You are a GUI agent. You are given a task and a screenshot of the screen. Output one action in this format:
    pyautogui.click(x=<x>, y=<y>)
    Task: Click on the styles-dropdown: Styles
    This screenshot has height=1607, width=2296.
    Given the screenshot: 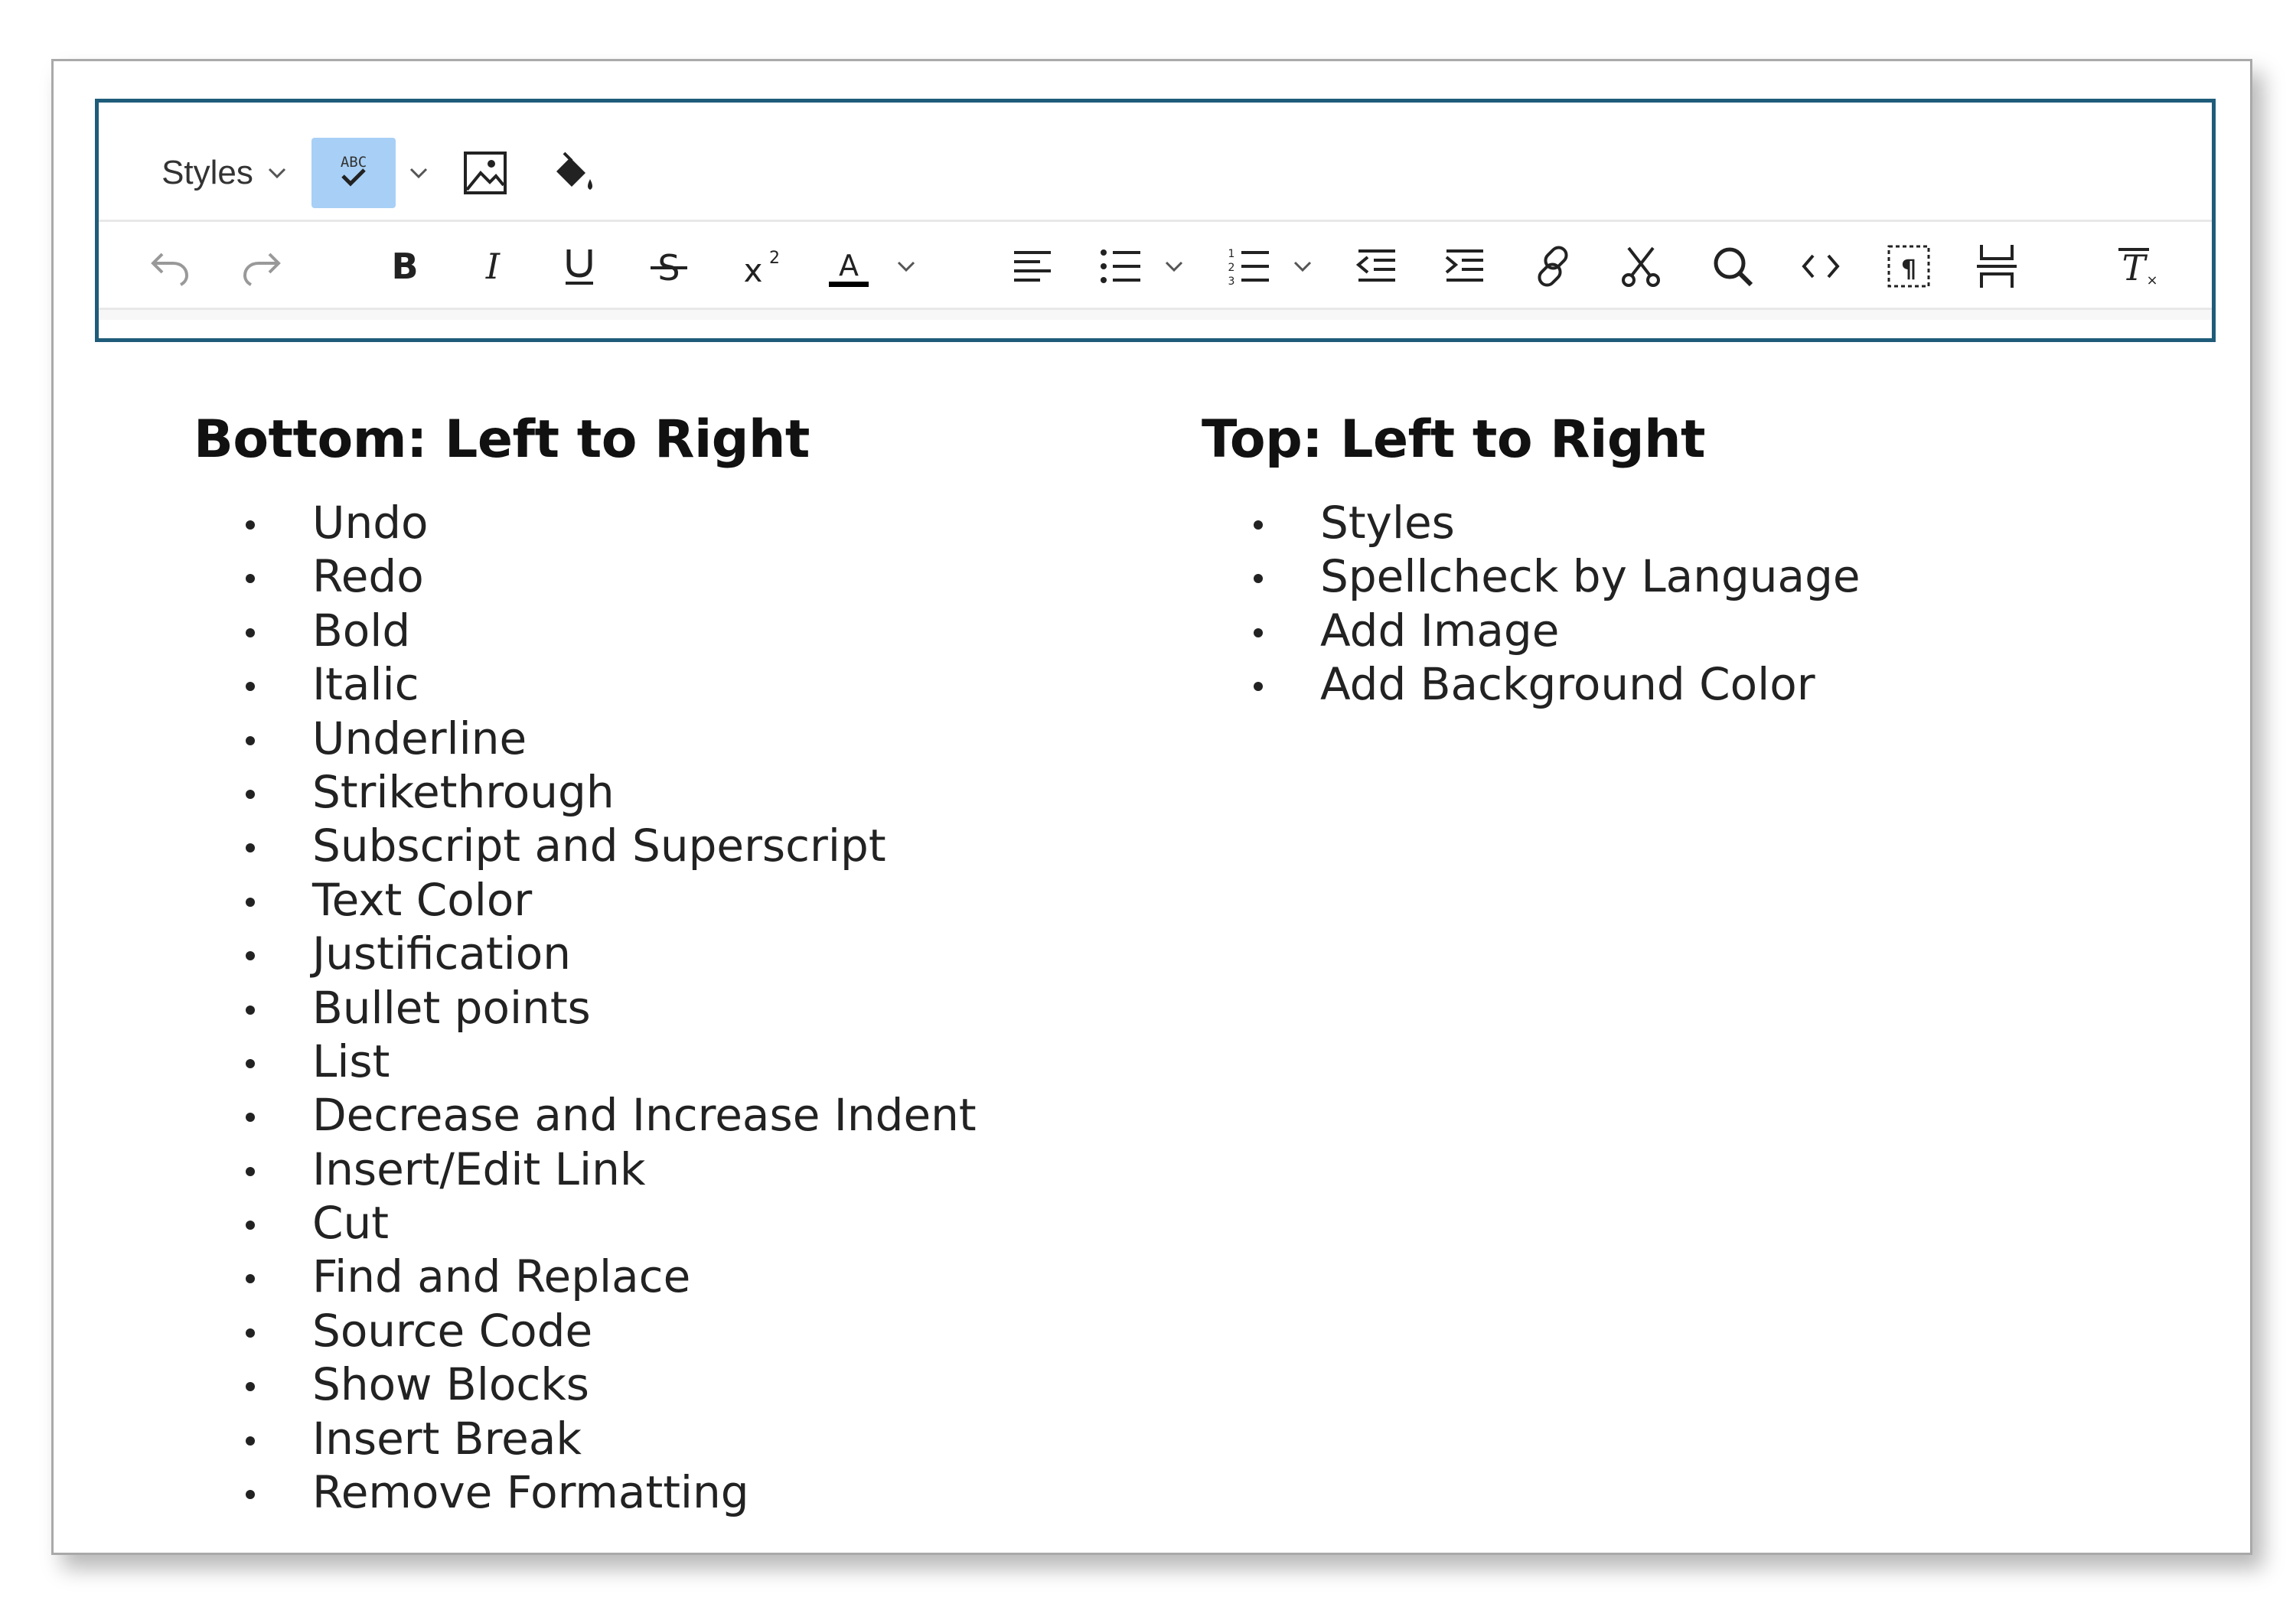 What is the action you would take?
    pyautogui.click(x=225, y=173)
    